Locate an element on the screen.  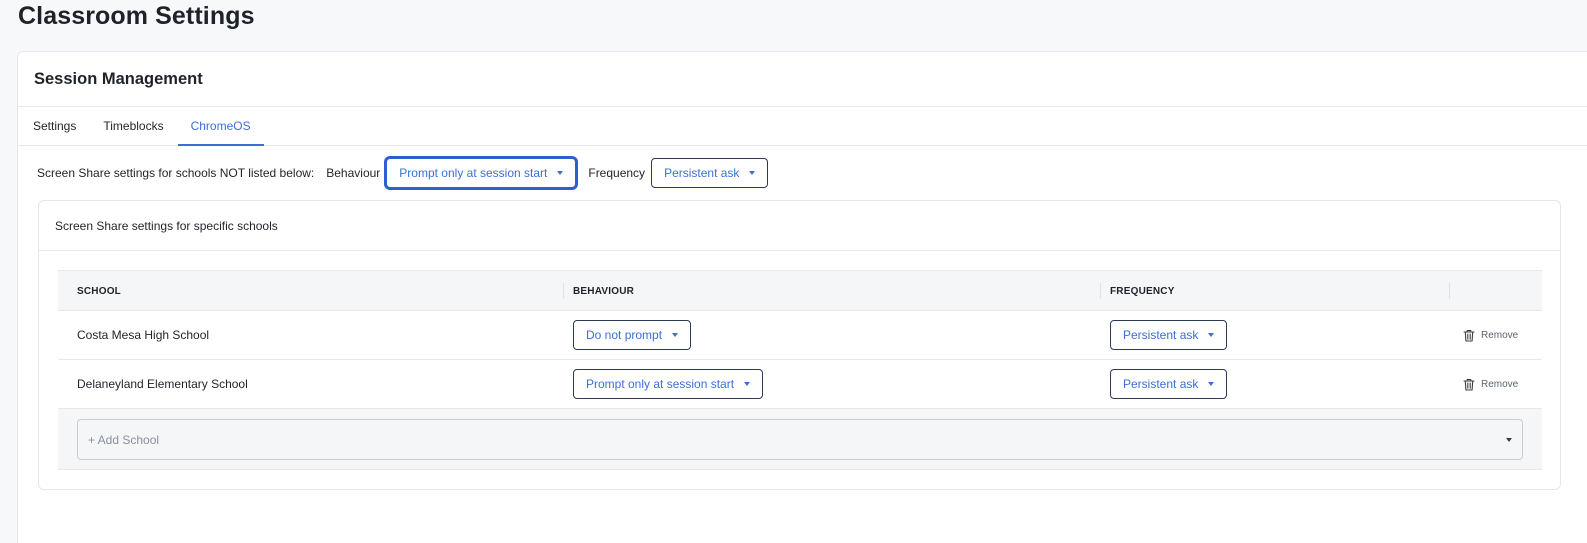
frequency-label: Frequency is located at coordinates (617, 173).